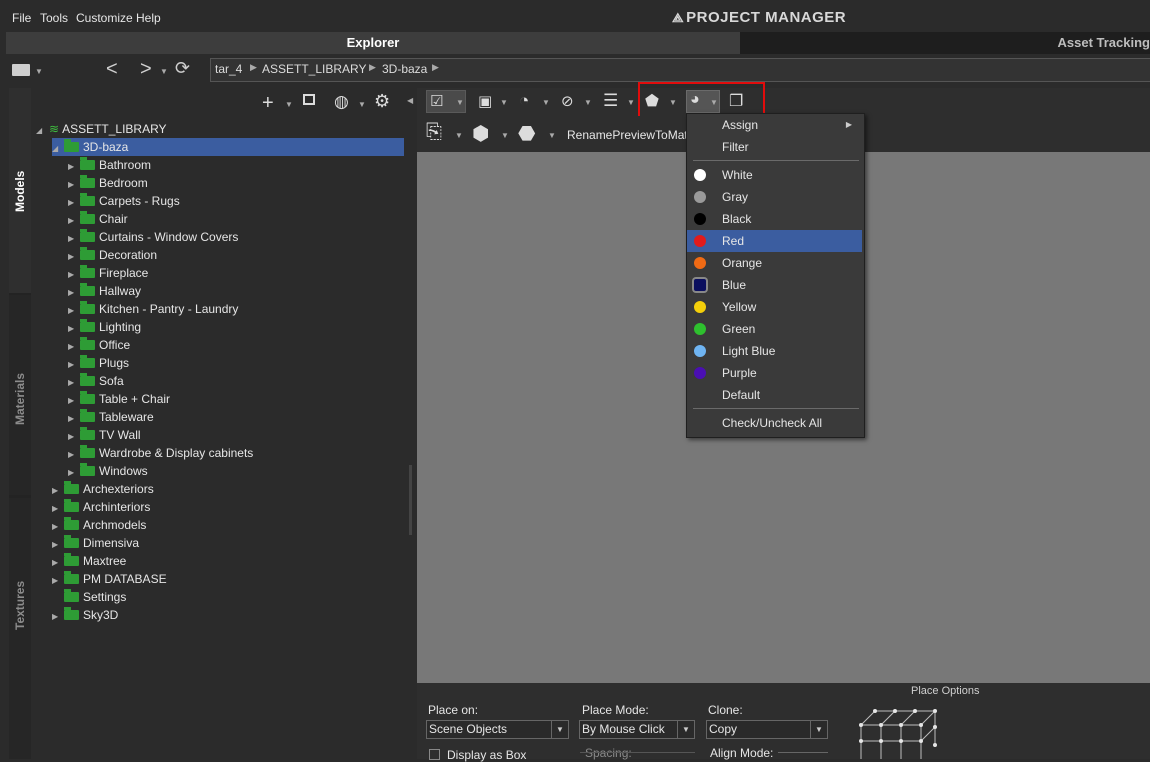  Describe the element at coordinates (160, 237) in the screenshot. I see `tree-node: ▶Curtains - Window Covers` at that location.